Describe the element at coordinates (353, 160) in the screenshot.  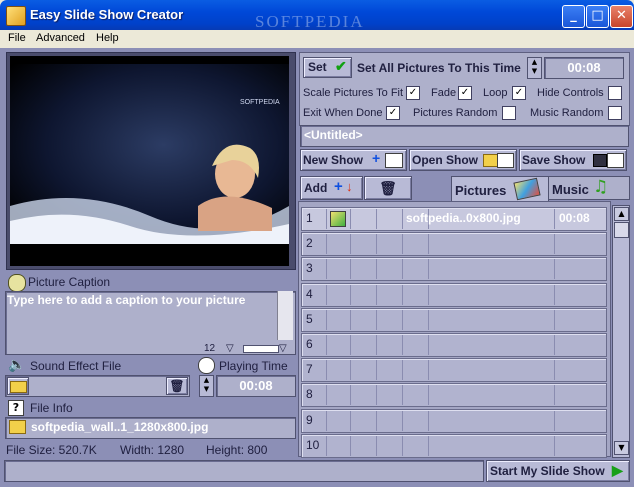
I see `new-show-button: New Show +` at that location.